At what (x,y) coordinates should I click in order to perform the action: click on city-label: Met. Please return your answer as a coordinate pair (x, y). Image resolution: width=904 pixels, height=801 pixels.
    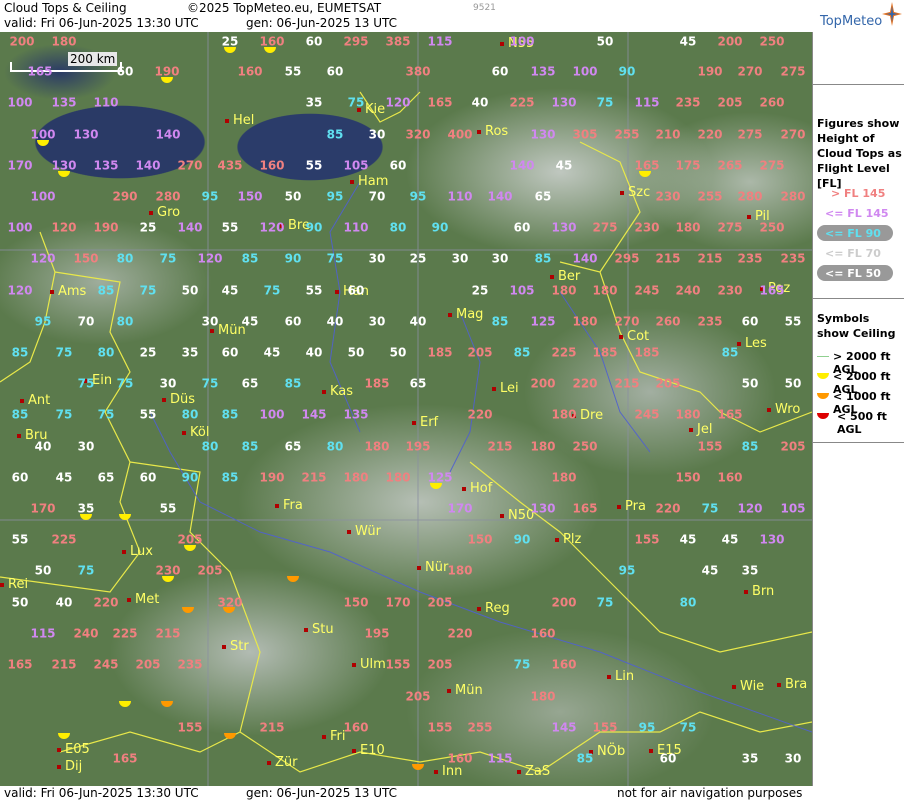
    Looking at the image, I should click on (143, 599).